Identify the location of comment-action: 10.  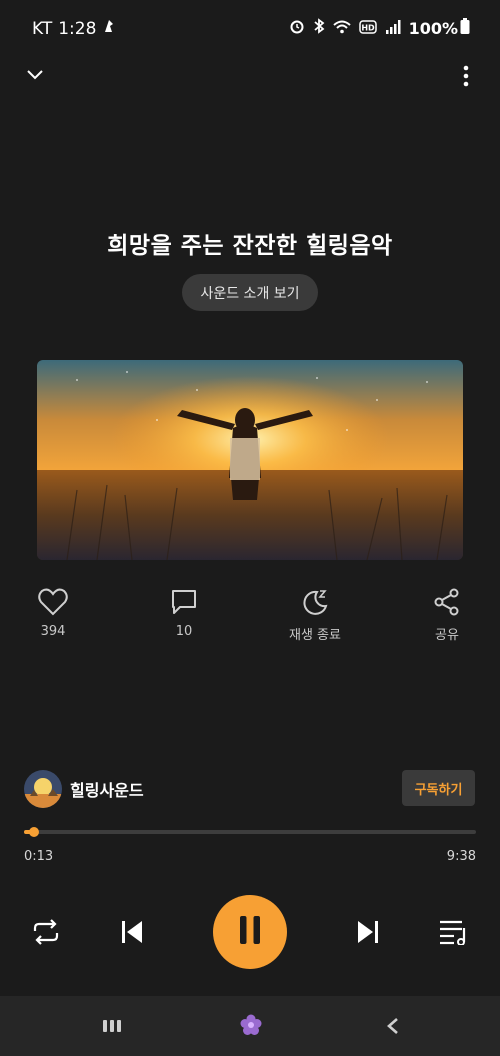
(184, 612).